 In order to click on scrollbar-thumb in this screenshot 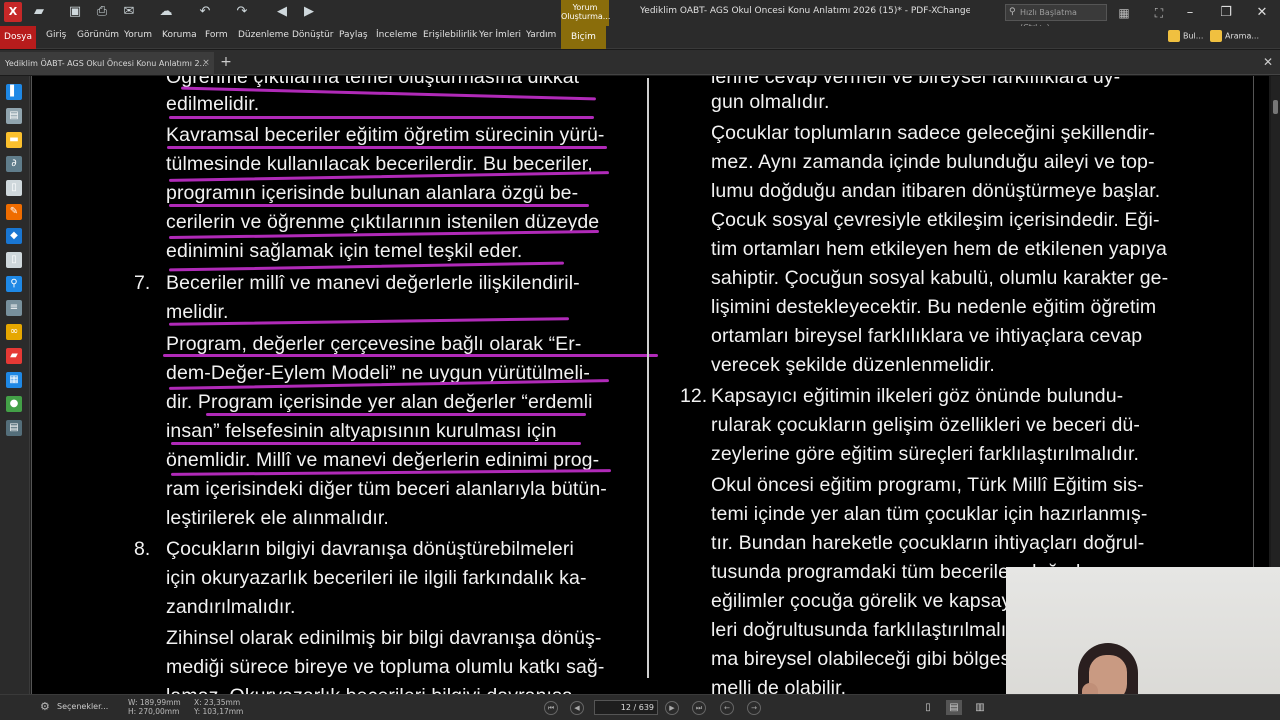, I will do `click(1275, 107)`.